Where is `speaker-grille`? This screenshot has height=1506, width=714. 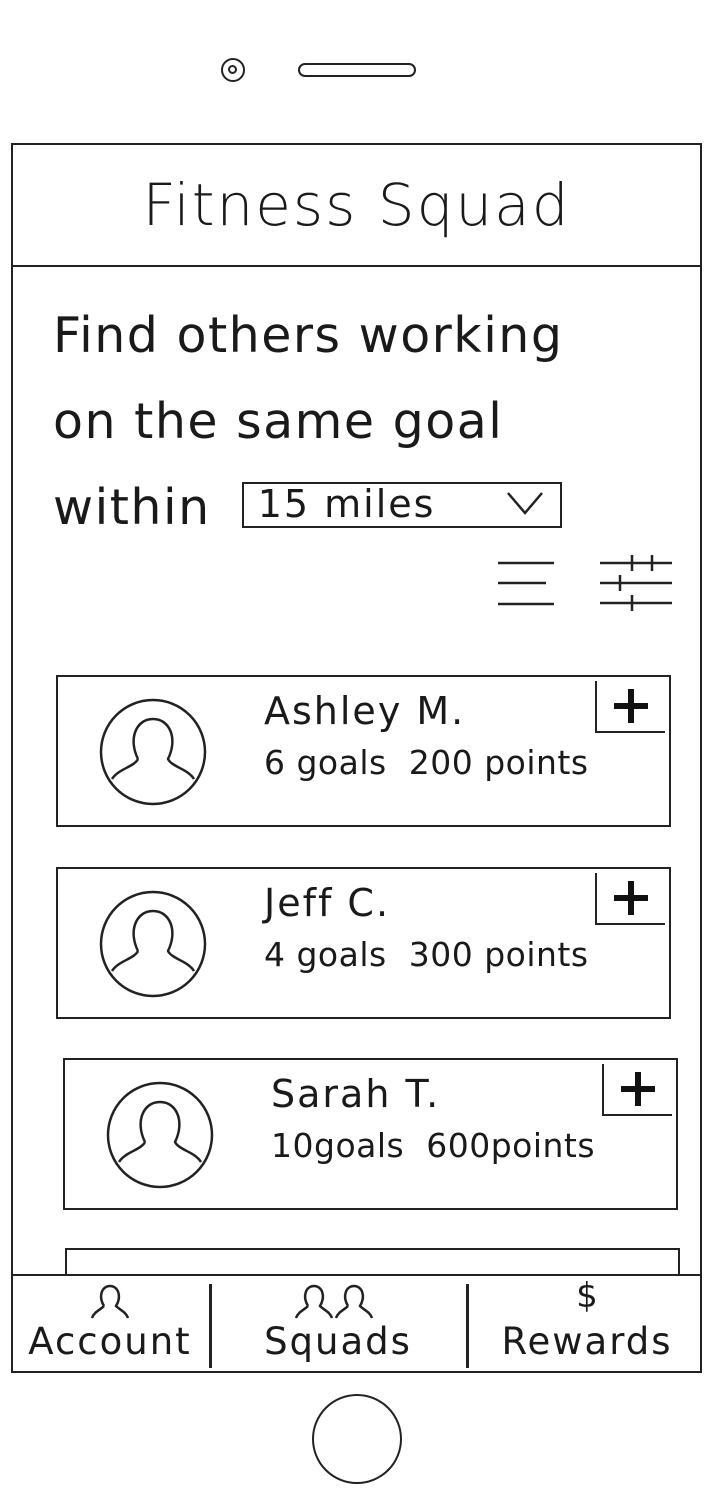
speaker-grille is located at coordinates (357, 70).